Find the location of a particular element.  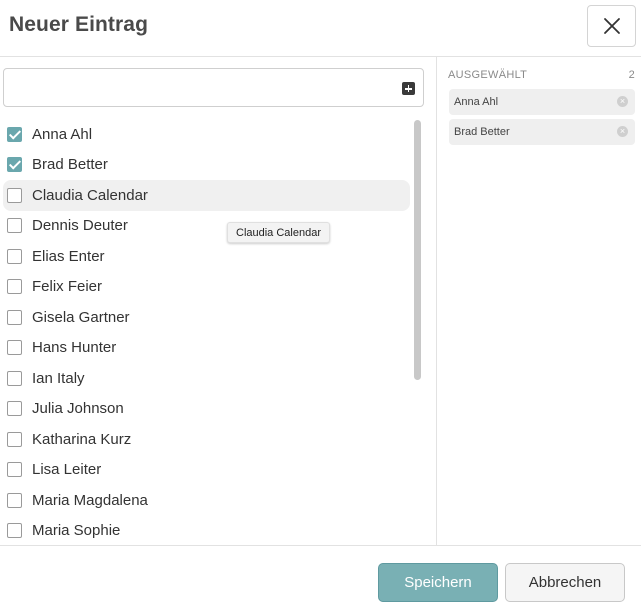

scrollbar-thumb is located at coordinates (417, 250).